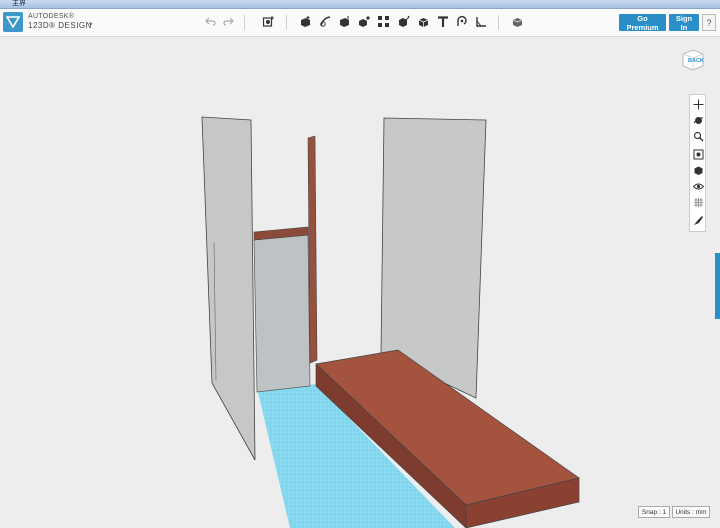 This screenshot has width=720, height=528. What do you see at coordinates (698, 186) in the screenshot?
I see `visibility-icon` at bounding box center [698, 186].